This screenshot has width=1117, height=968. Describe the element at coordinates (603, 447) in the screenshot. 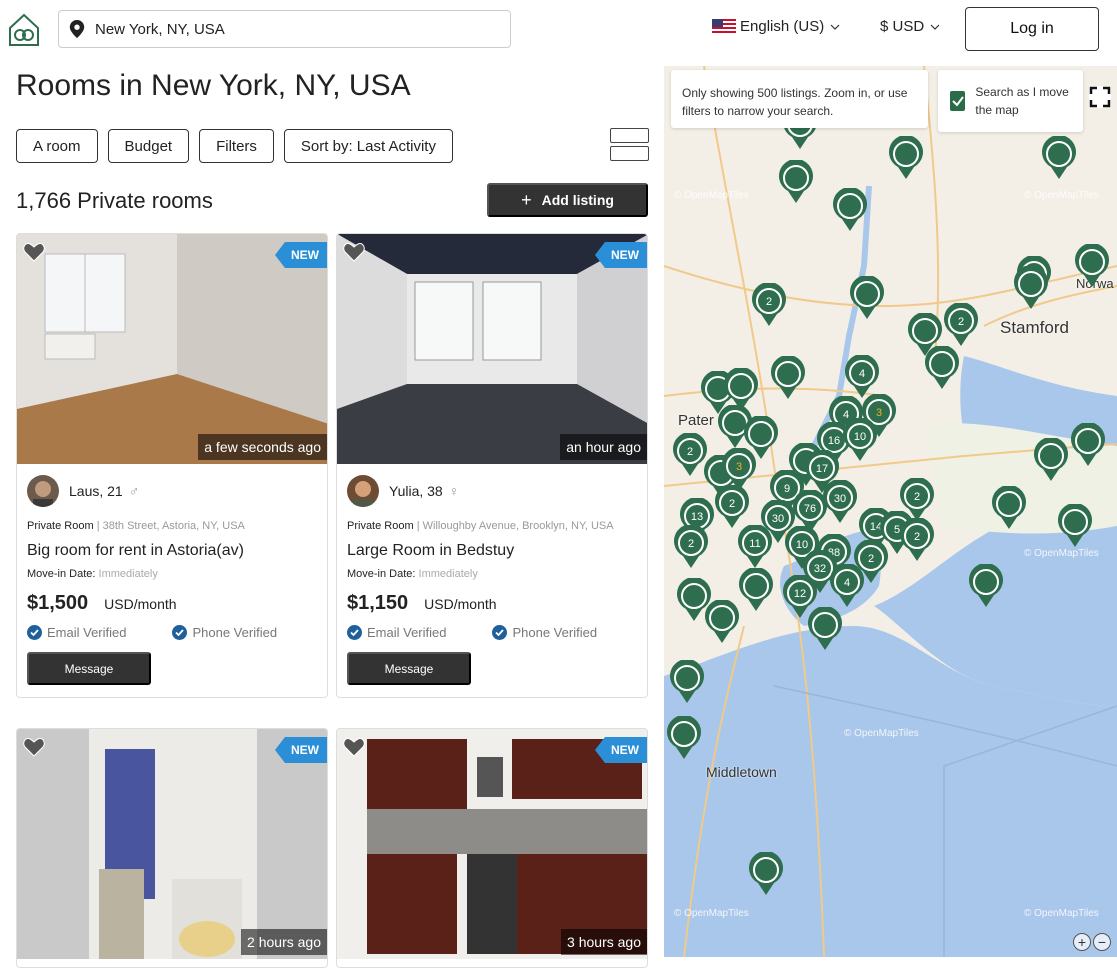

I see `posted-time: an hour ago` at that location.